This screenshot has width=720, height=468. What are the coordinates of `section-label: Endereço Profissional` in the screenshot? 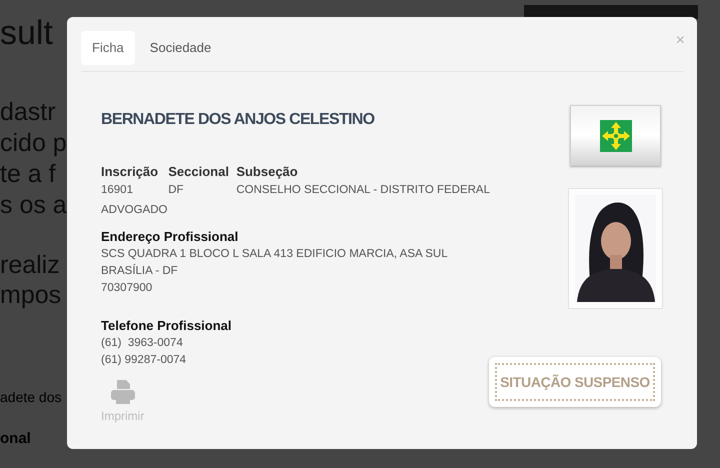 It's located at (169, 237).